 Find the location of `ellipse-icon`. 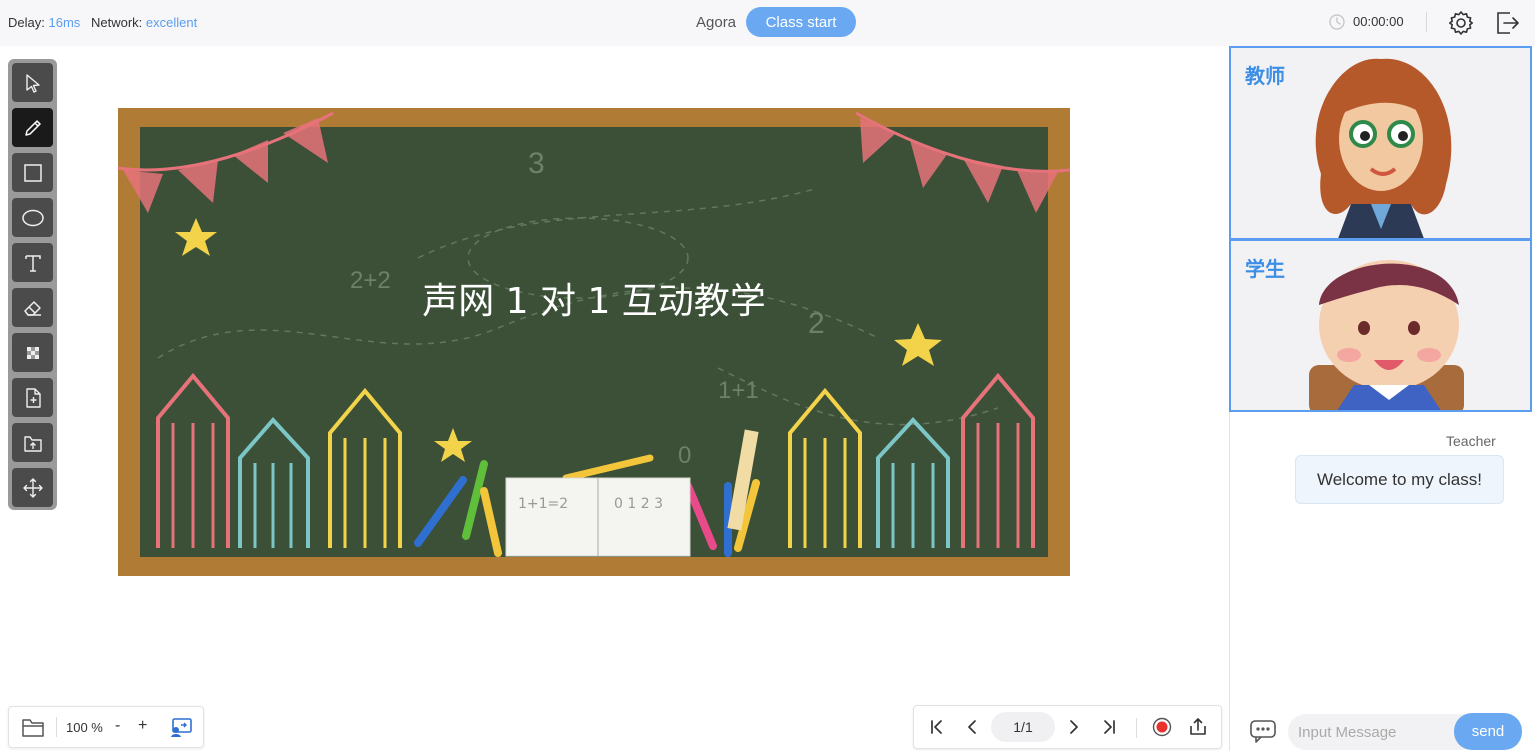

ellipse-icon is located at coordinates (32, 217).